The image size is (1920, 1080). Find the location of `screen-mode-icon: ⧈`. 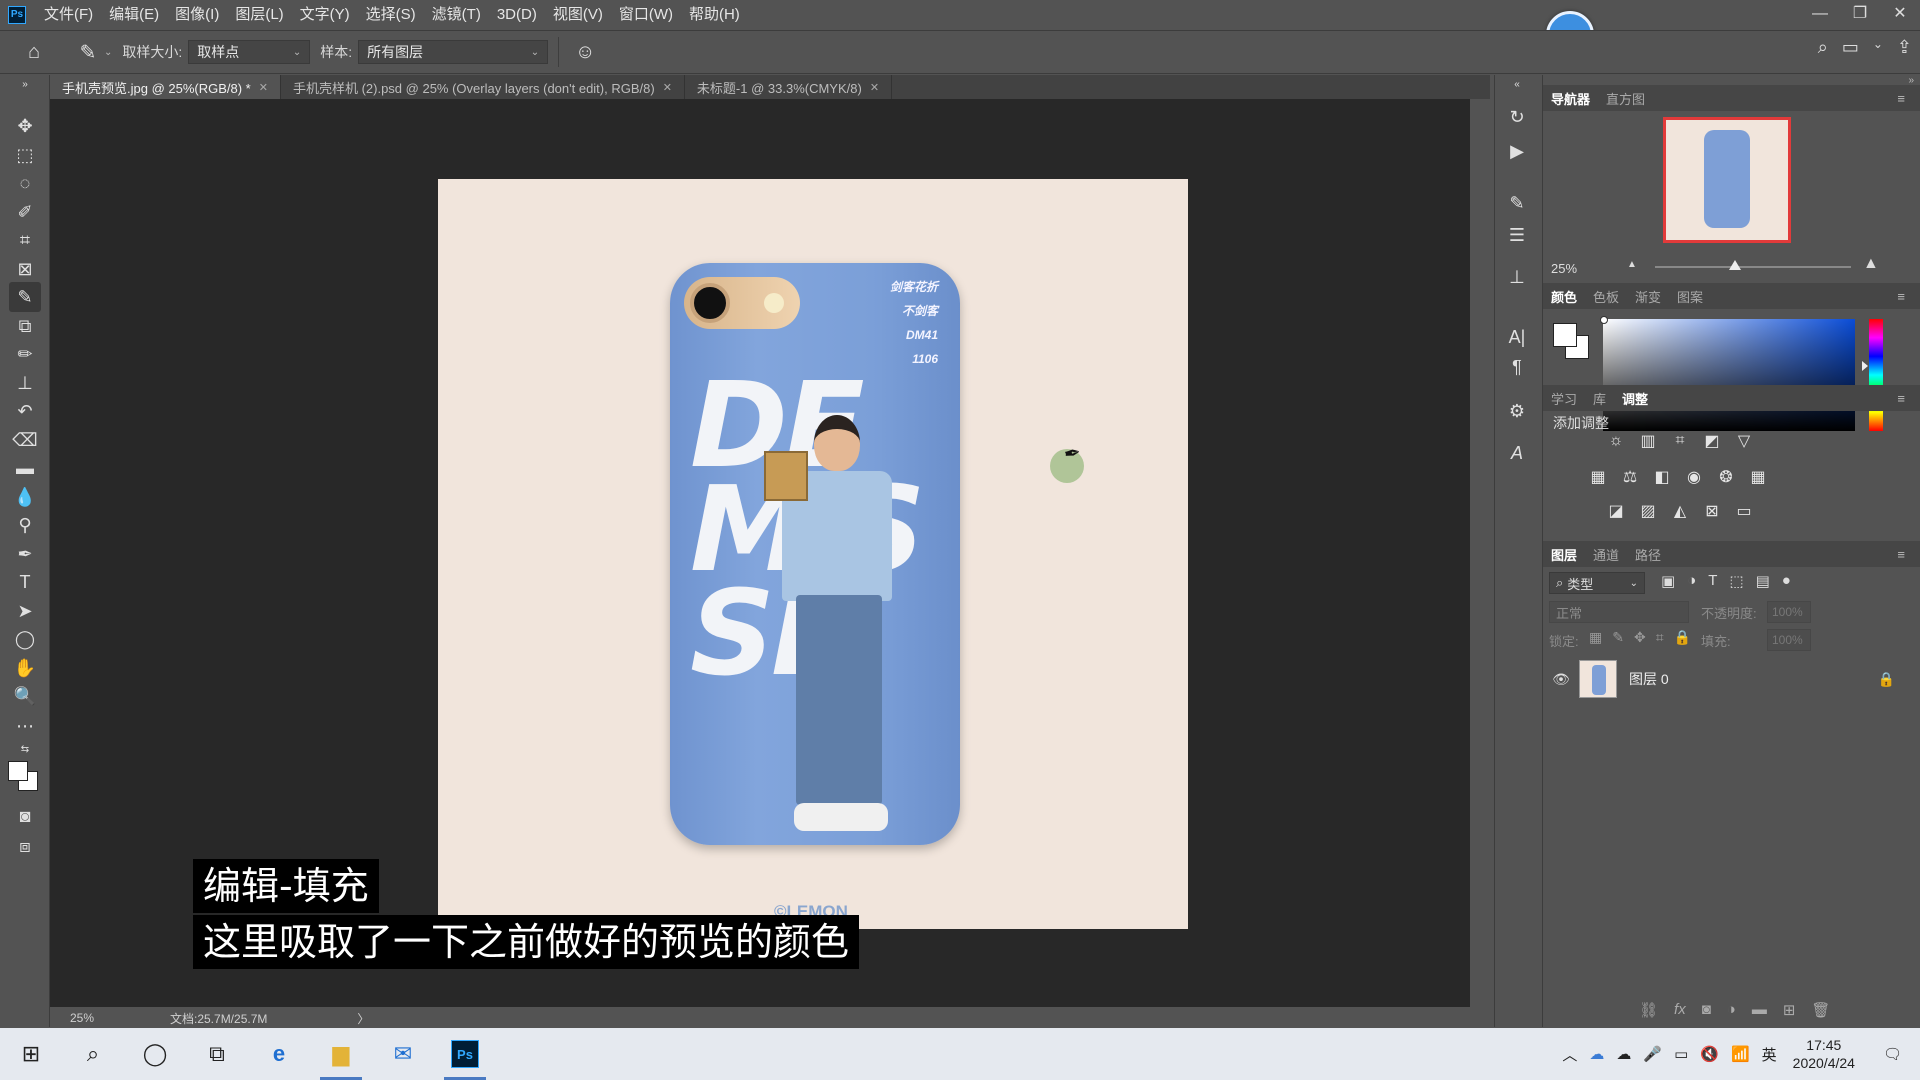

screen-mode-icon: ⧈ is located at coordinates (25, 846).